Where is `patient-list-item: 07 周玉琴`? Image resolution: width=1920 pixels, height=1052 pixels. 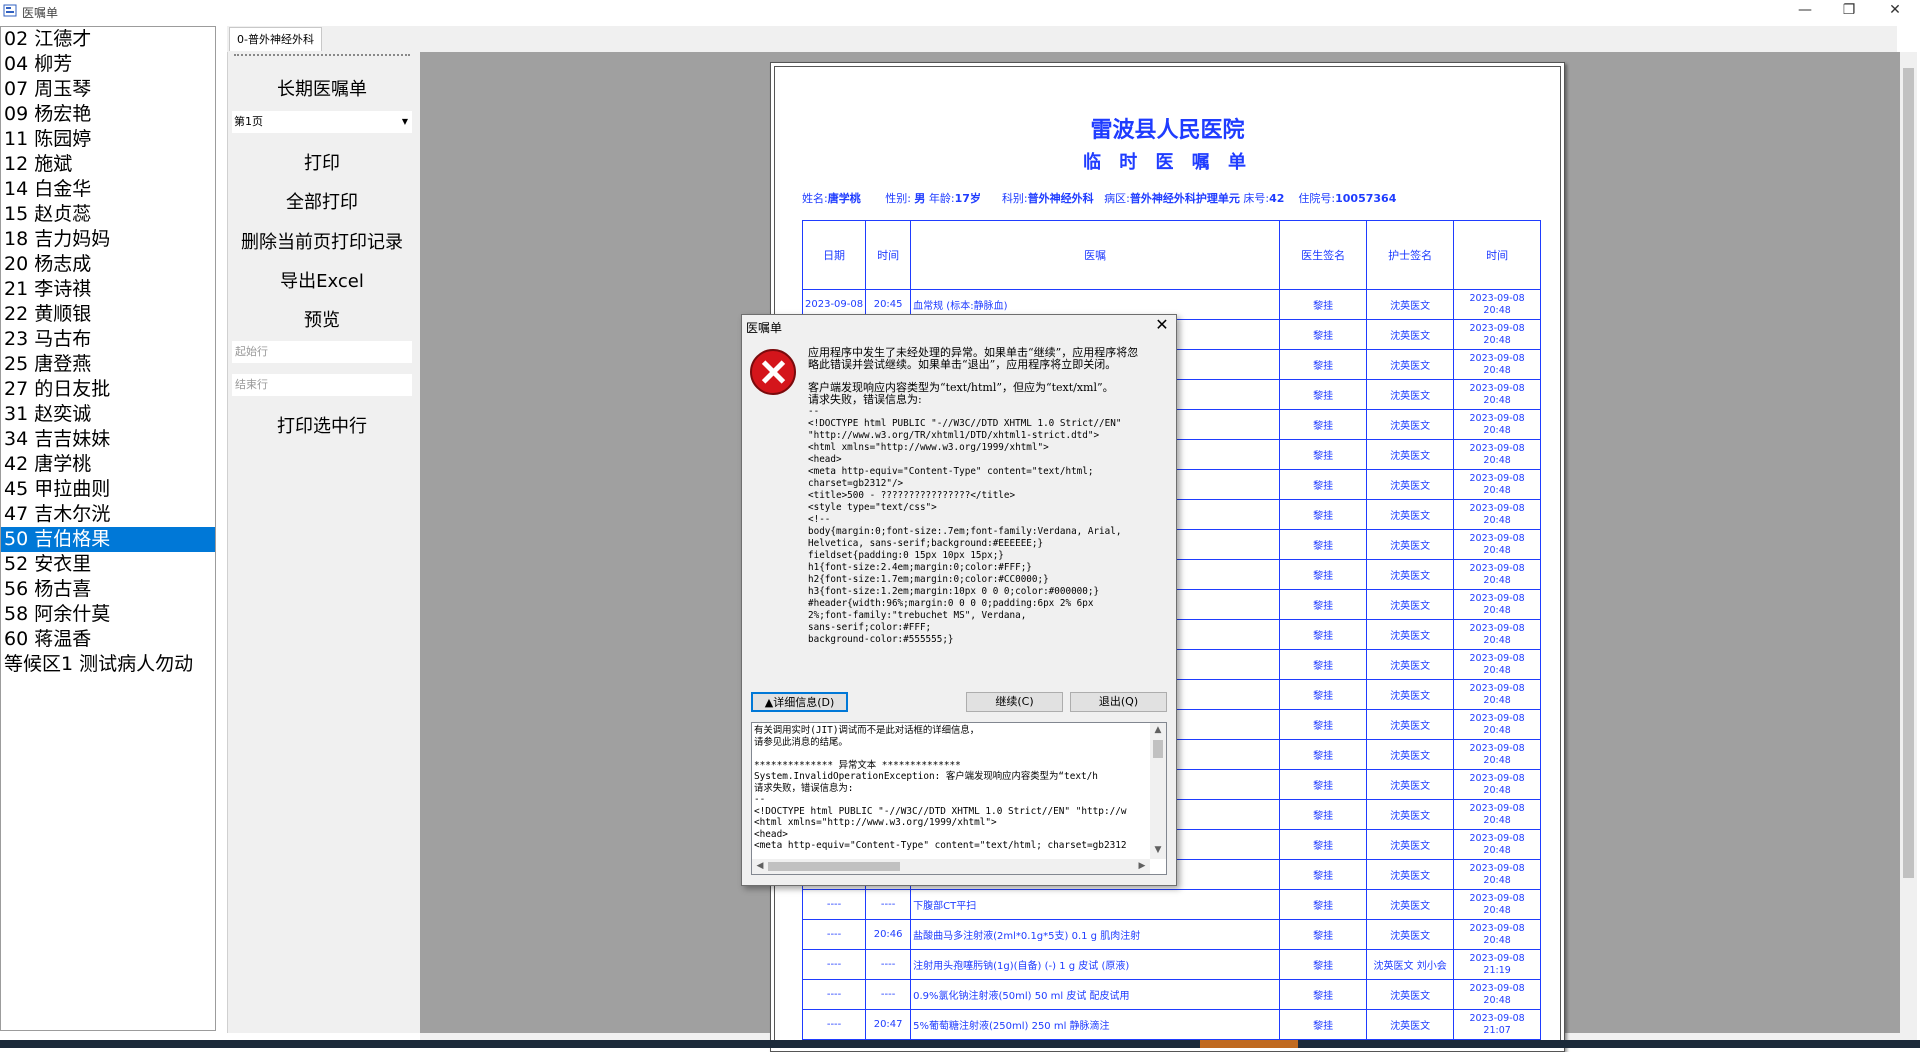
patient-list-item: 07 周玉琴 is located at coordinates (108, 89).